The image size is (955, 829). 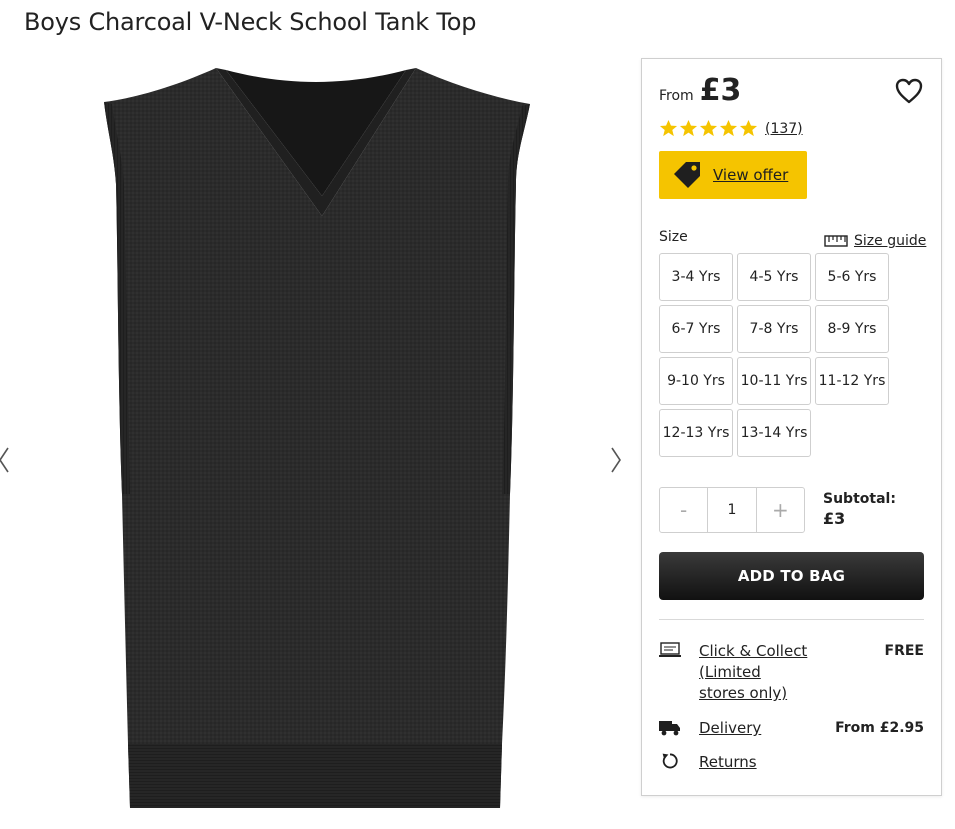 I want to click on size-option: 6-7 Yrs, so click(x=696, y=329).